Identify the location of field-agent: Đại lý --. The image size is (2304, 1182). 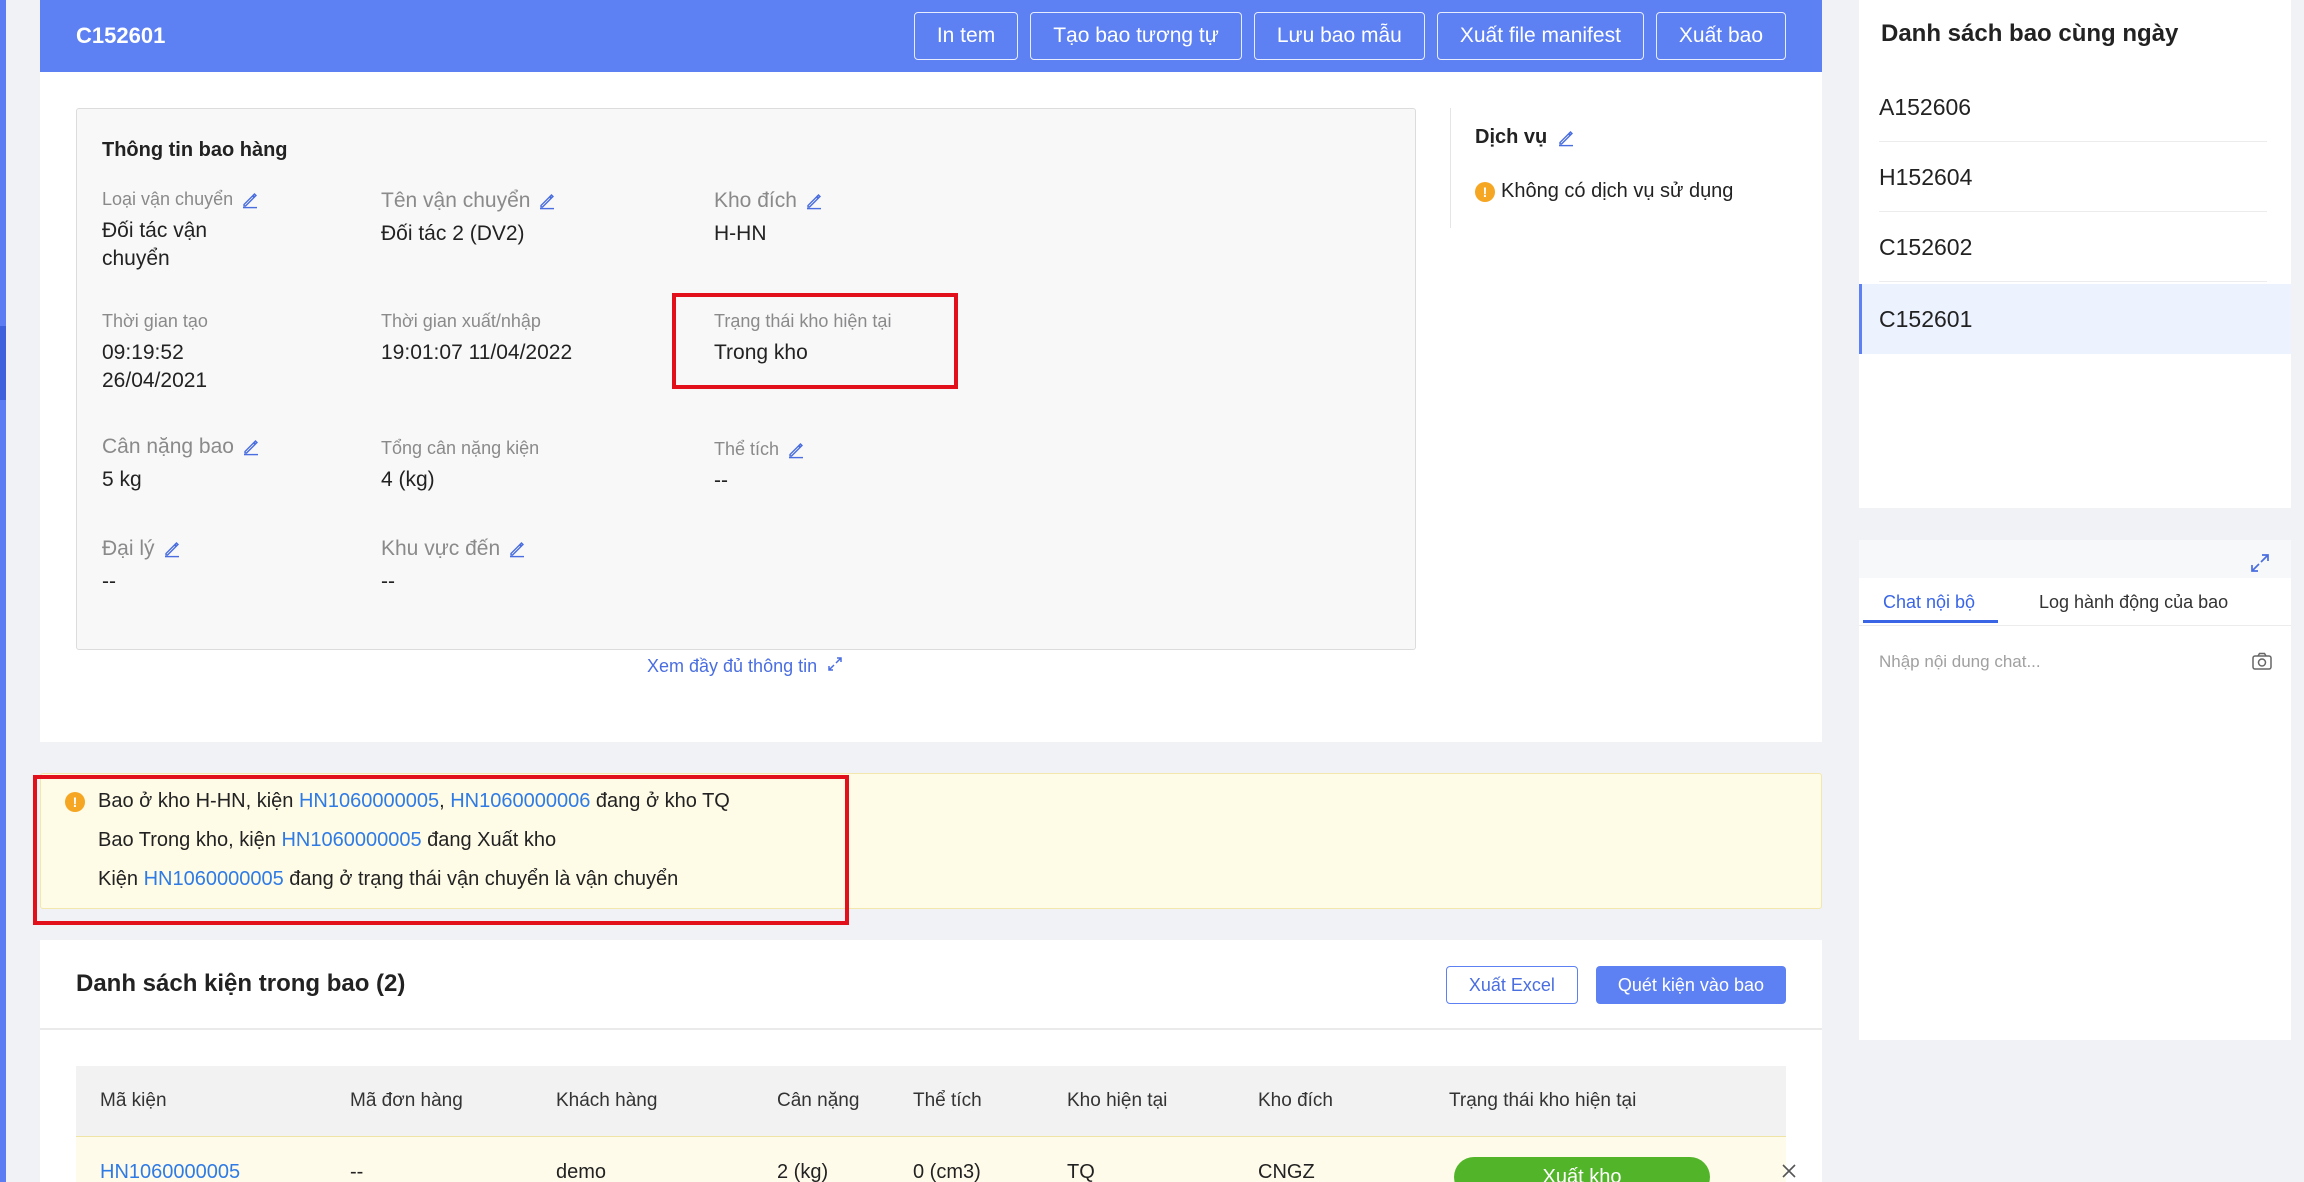
(141, 566).